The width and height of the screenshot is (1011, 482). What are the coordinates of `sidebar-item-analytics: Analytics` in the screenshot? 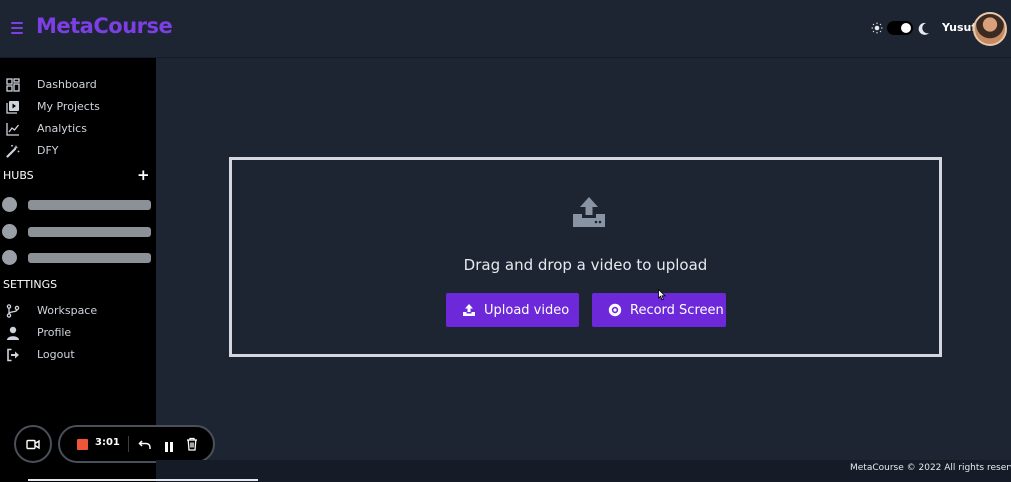 It's located at (78, 128).